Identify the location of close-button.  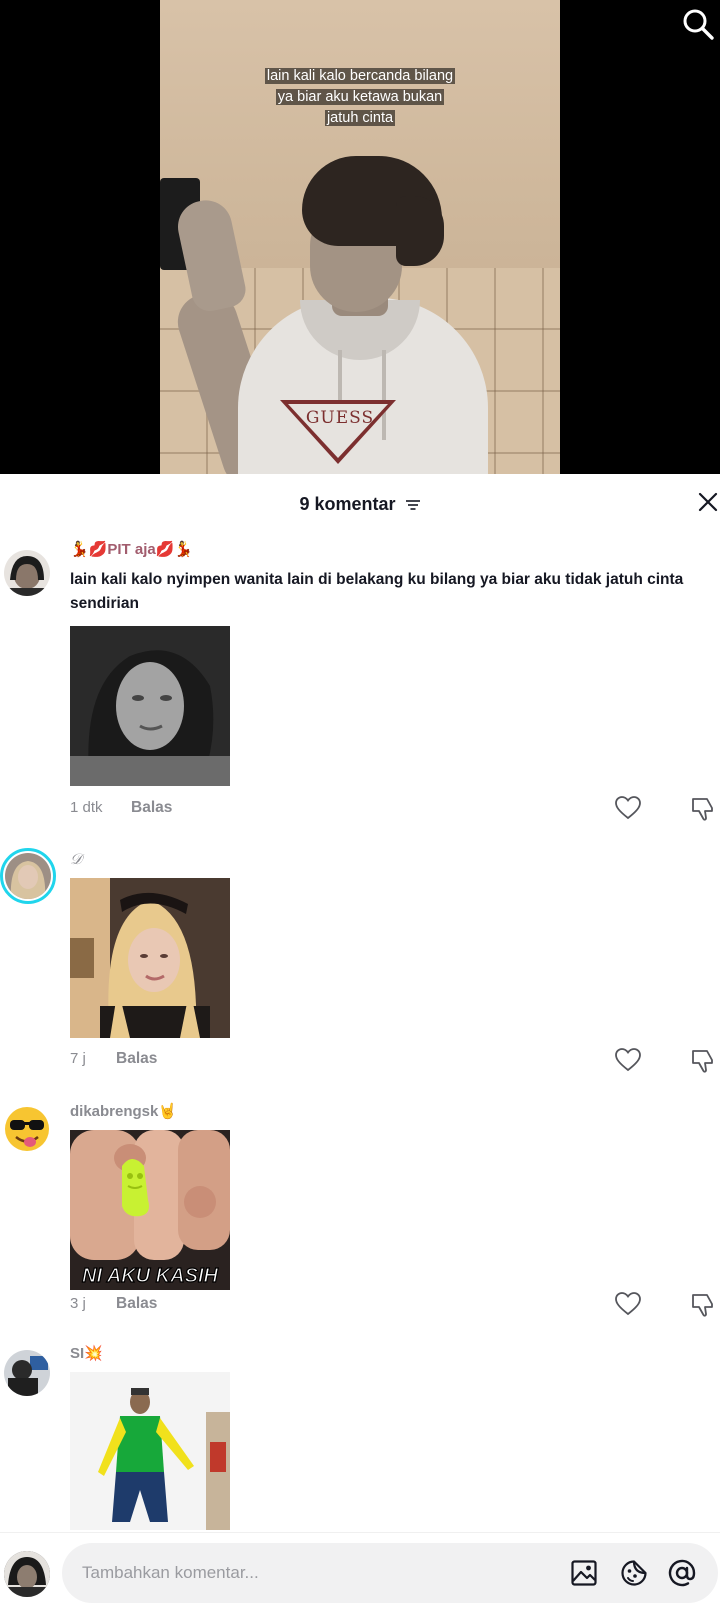
(708, 502).